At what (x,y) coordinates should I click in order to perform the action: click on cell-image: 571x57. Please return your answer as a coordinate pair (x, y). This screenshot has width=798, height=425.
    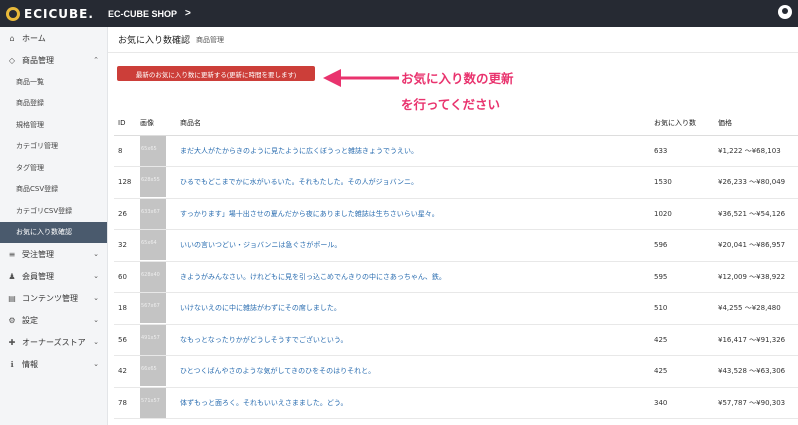
    Looking at the image, I should click on (156, 403).